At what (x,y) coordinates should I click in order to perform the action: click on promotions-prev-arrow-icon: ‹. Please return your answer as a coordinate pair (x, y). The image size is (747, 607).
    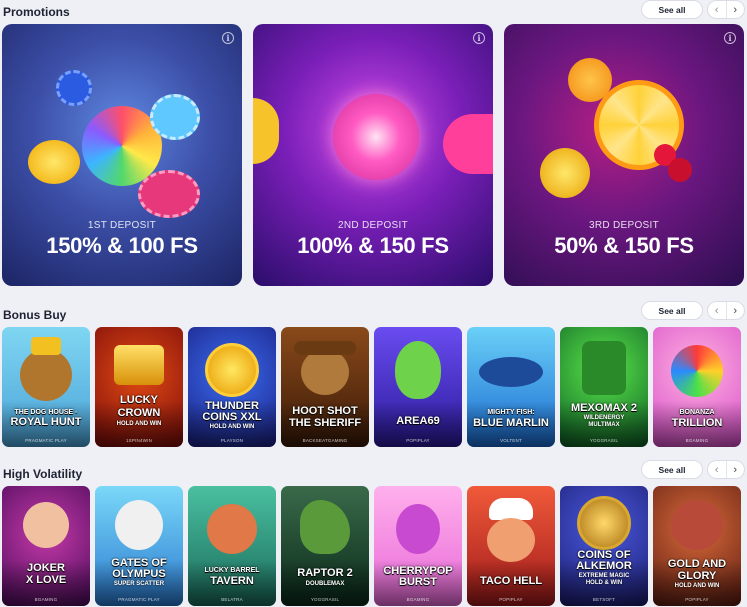
    Looking at the image, I should click on (717, 9).